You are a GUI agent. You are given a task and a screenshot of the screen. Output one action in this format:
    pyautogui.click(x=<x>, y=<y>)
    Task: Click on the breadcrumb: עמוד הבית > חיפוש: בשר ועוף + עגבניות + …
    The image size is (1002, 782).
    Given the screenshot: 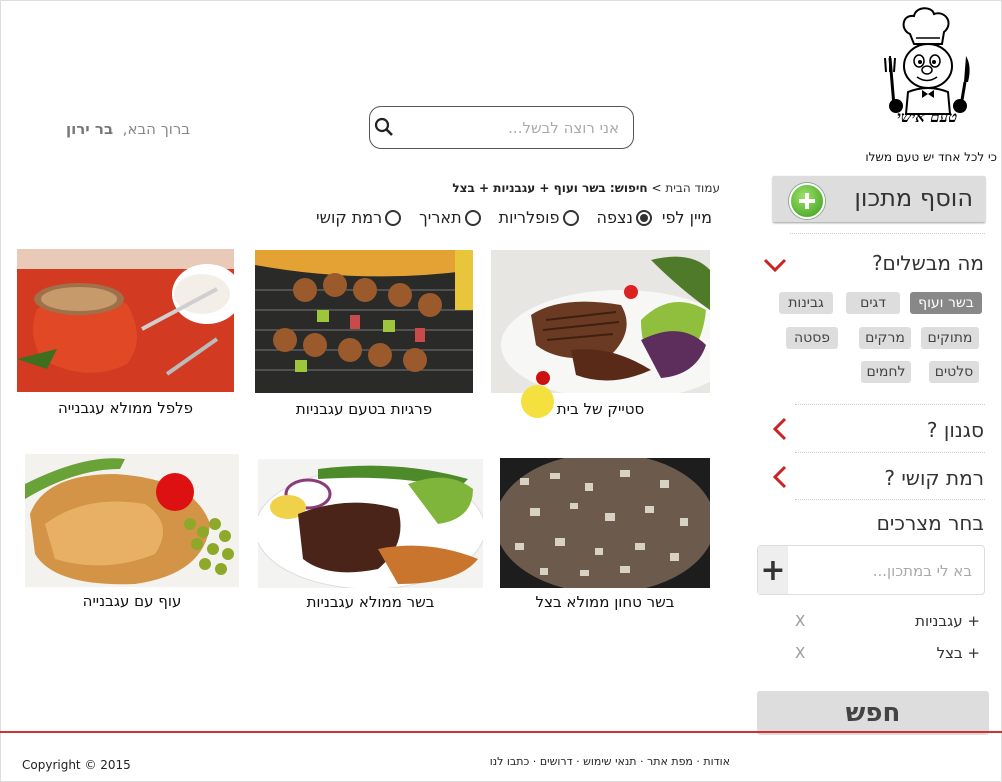 What is the action you would take?
    pyautogui.click(x=560, y=188)
    